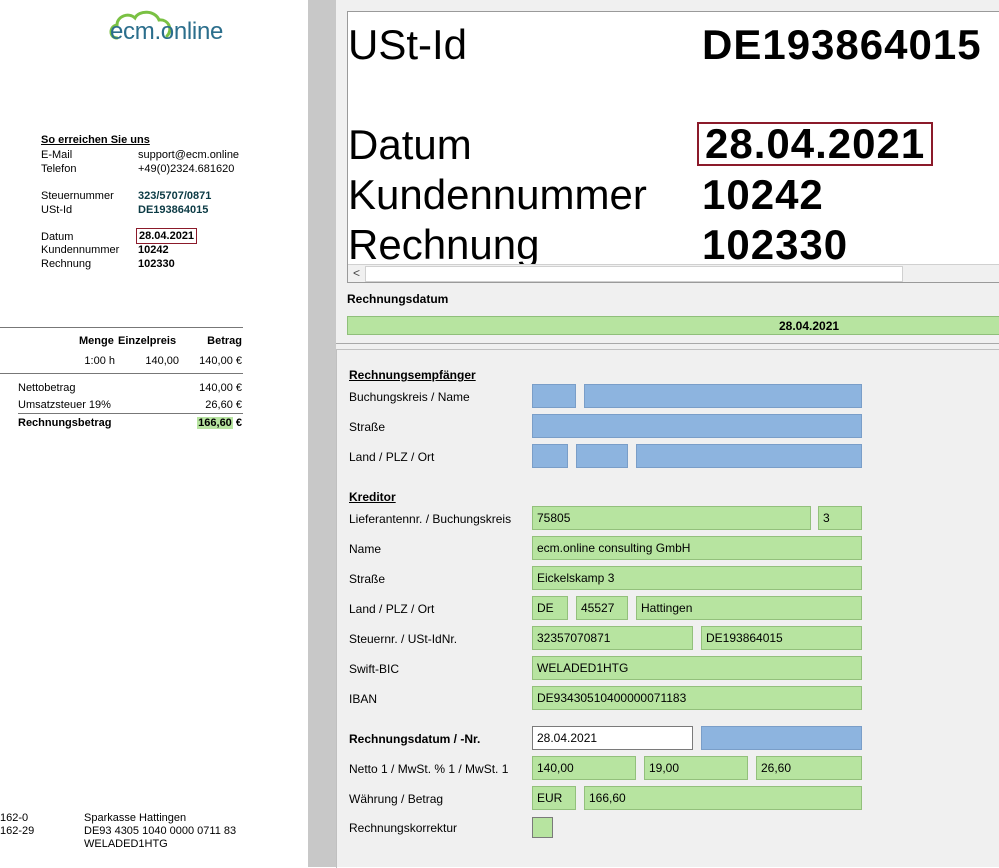 Image resolution: width=999 pixels, height=868 pixels. What do you see at coordinates (696, 768) in the screenshot?
I see `vat-percent-field: 19,00` at bounding box center [696, 768].